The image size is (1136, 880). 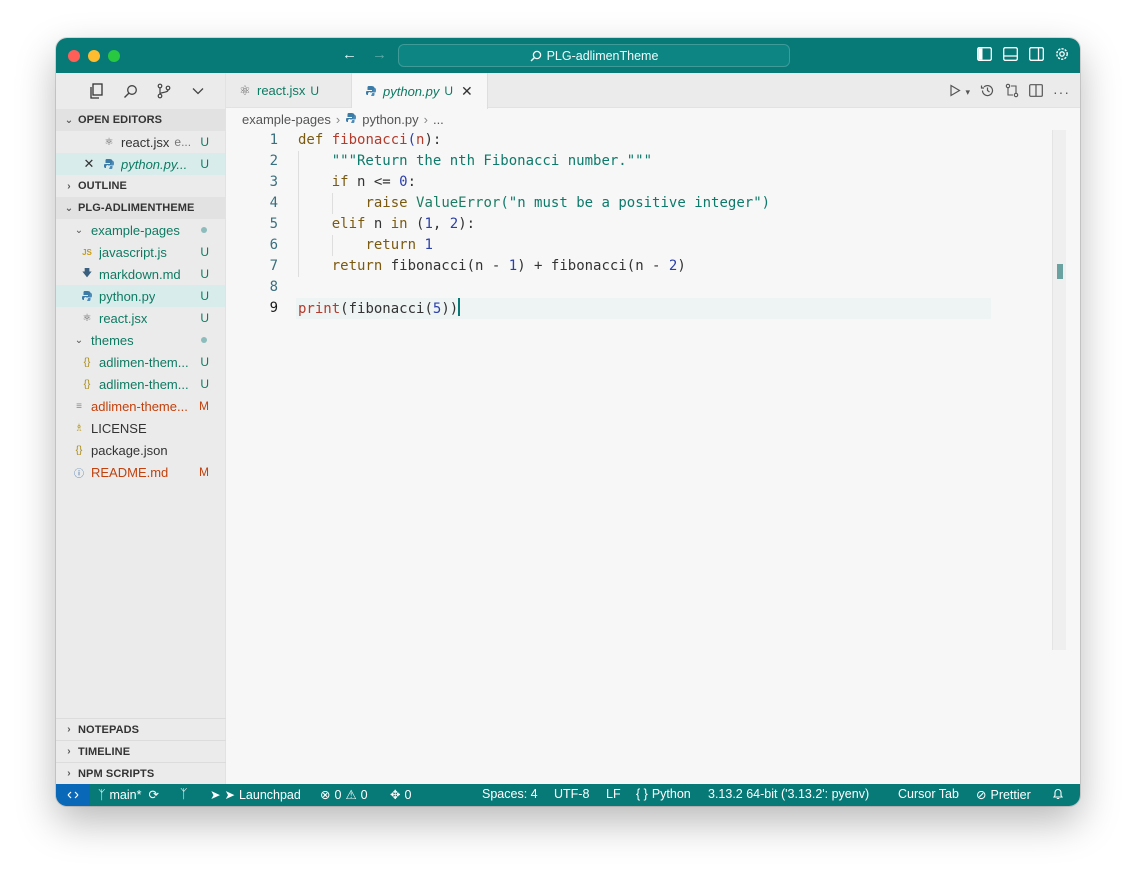 I want to click on license-icon: ♗, so click(x=79, y=428).